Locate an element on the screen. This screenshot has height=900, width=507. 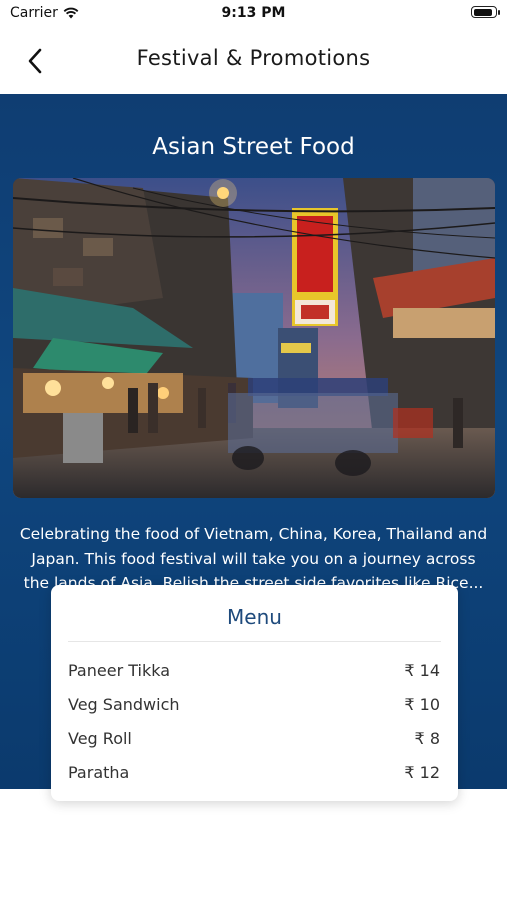
menu-item: Paneer Tikka ₹ 14 is located at coordinates (254, 670).